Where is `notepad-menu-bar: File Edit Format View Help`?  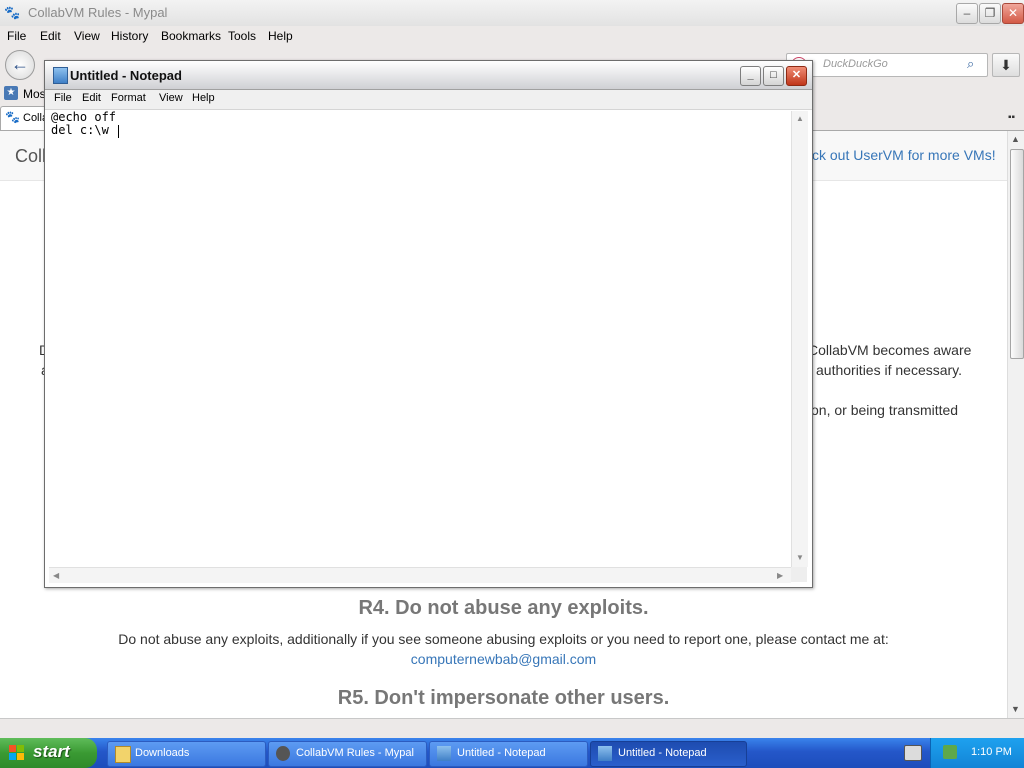
notepad-menu-bar: File Edit Format View Help is located at coordinates (428, 100).